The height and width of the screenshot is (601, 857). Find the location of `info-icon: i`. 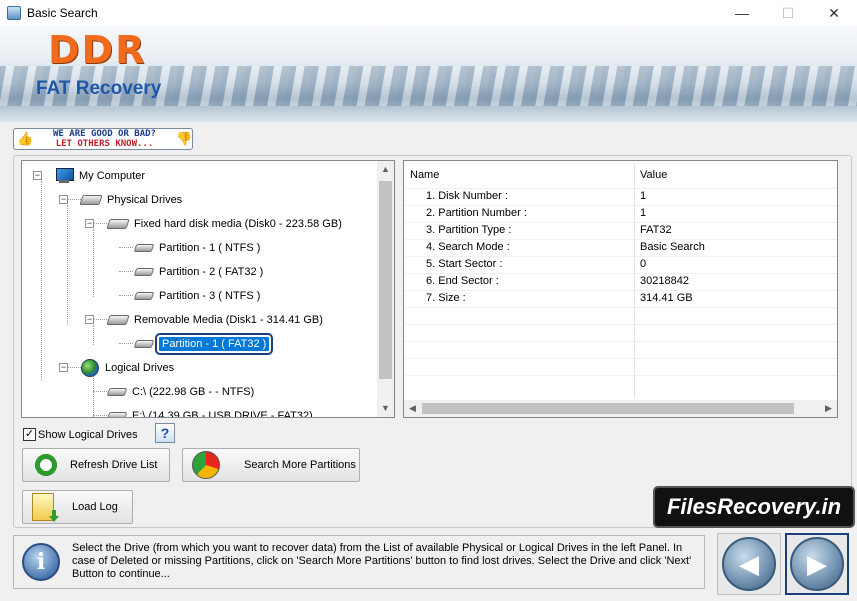

info-icon: i is located at coordinates (41, 562).